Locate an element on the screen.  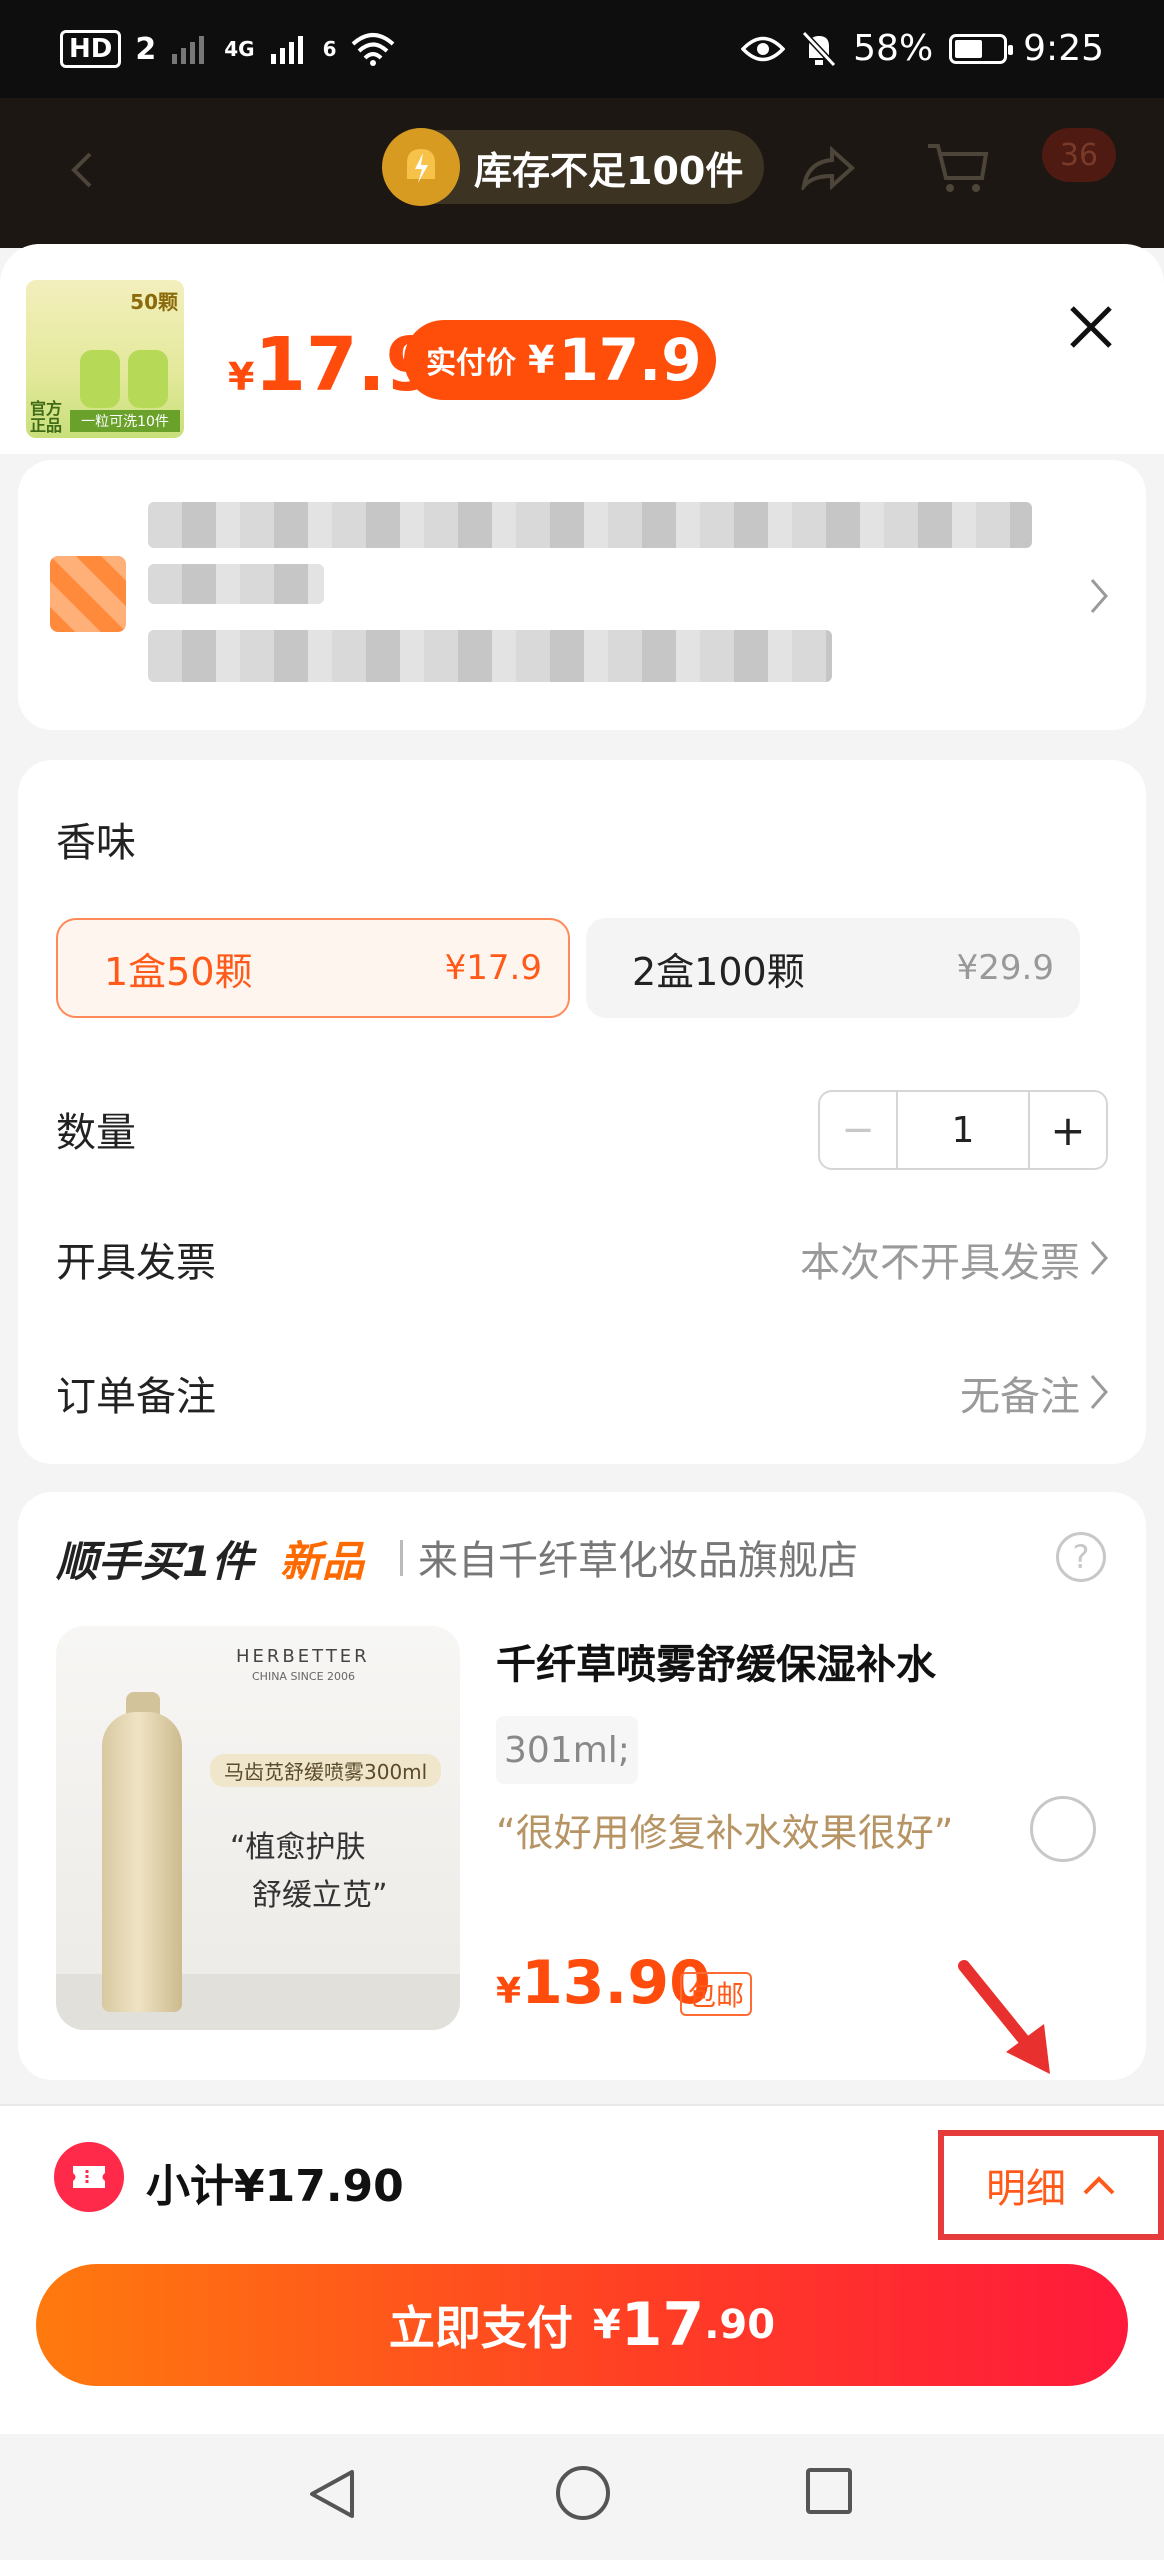
coupon-icon is located at coordinates (89, 2177).